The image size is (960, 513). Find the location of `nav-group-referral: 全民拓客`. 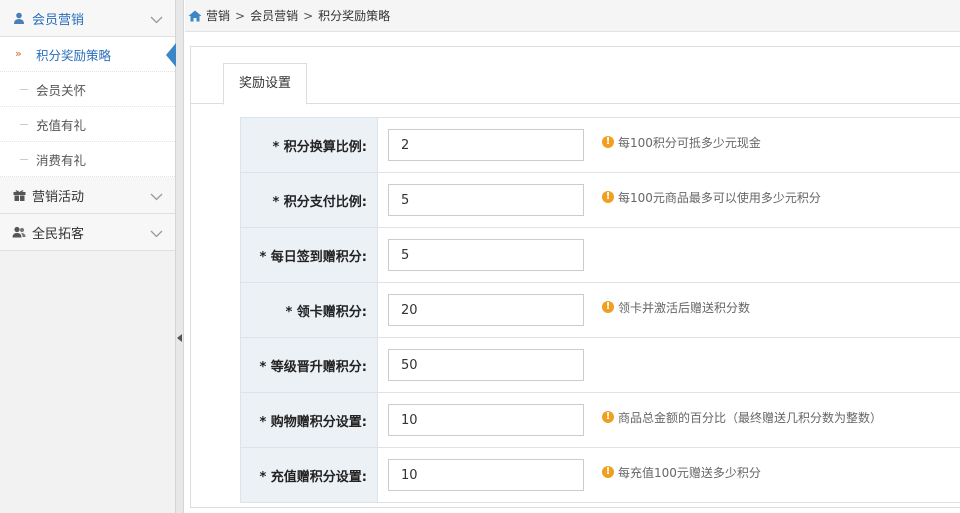

nav-group-referral: 全民拓客 is located at coordinates (87, 232).